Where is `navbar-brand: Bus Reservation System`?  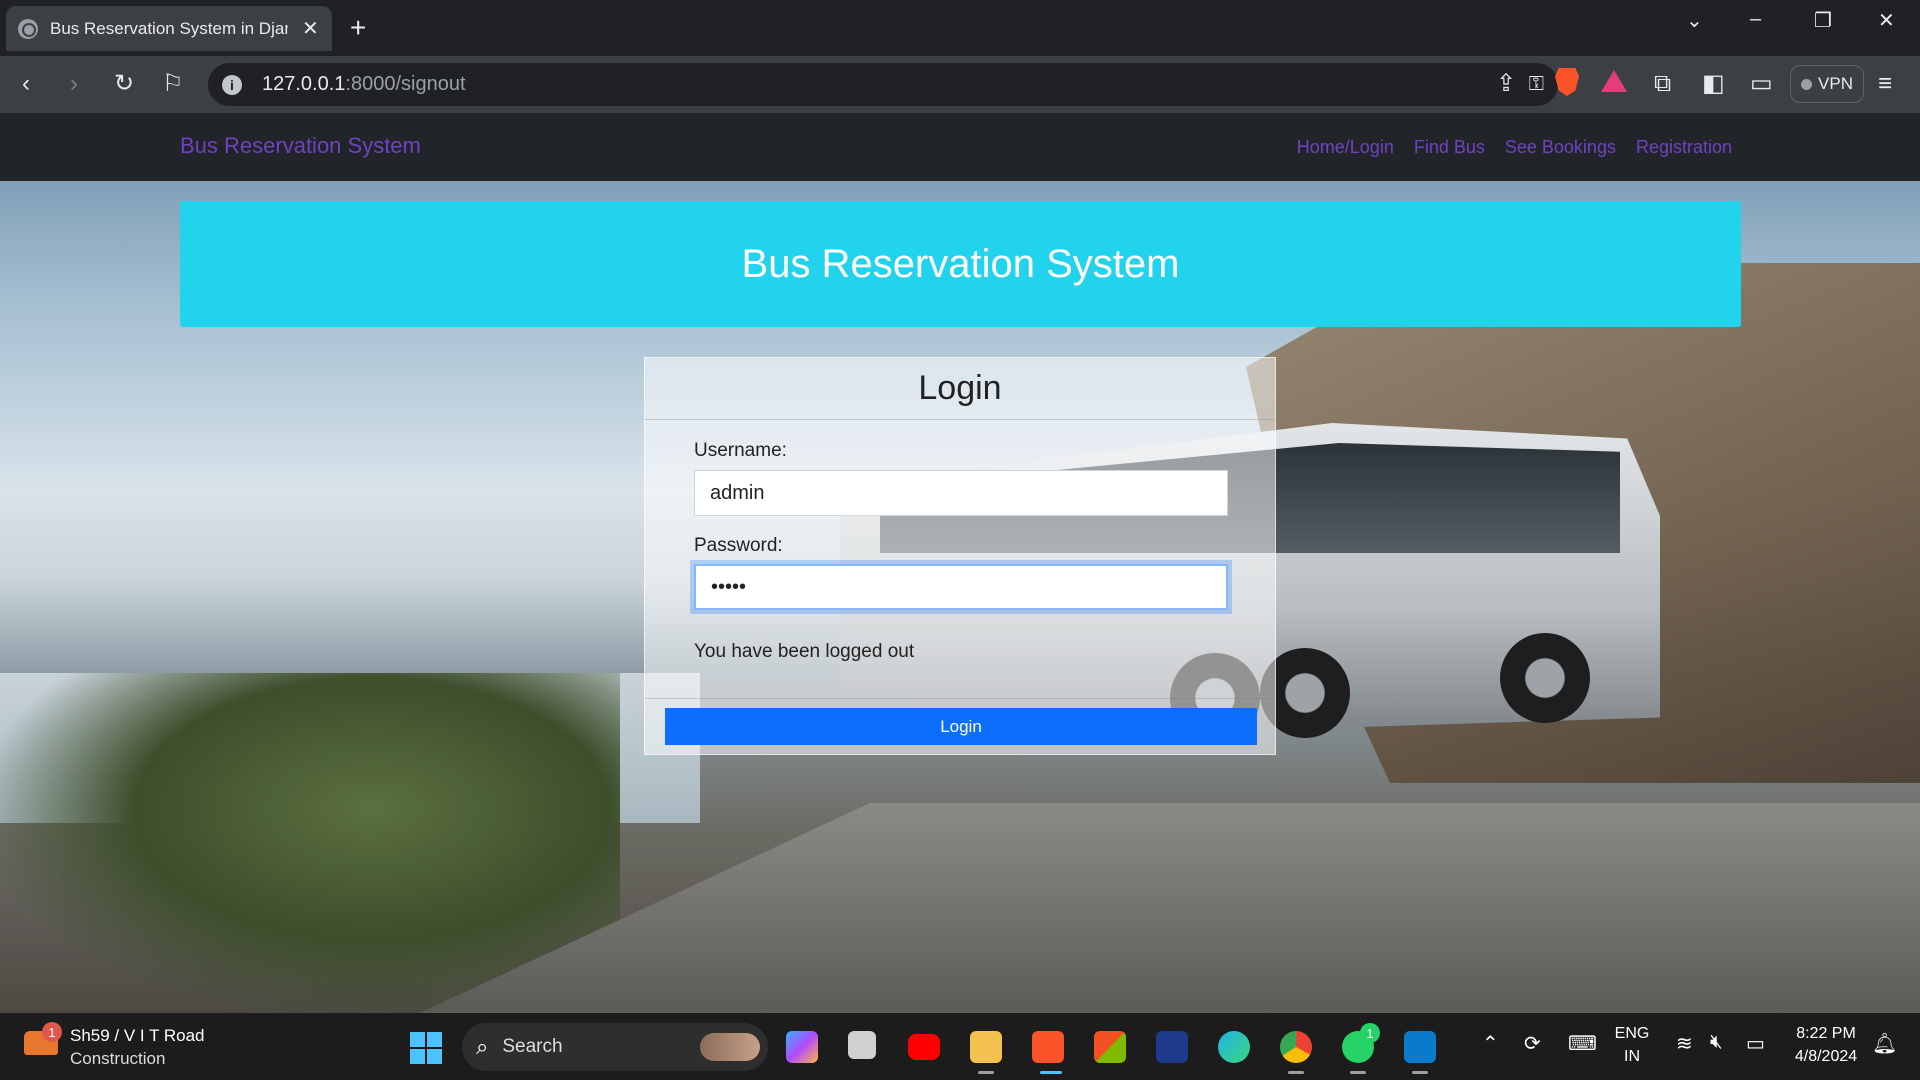
navbar-brand: Bus Reservation System is located at coordinates (300, 146).